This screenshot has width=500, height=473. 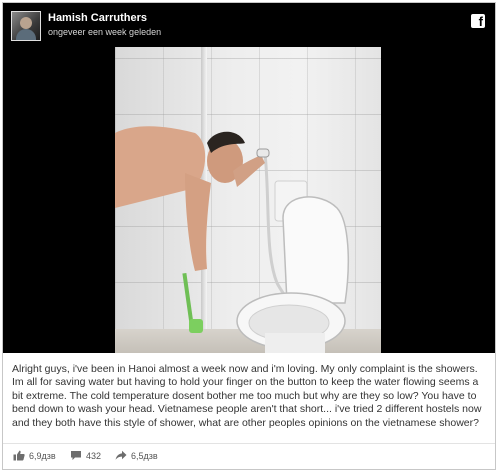 I want to click on facebook-icon: f, so click(x=478, y=21).